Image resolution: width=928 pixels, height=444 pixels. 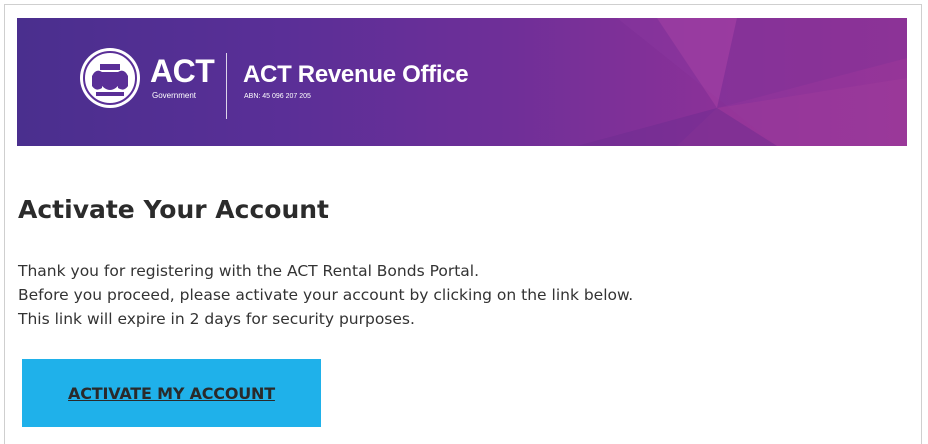 What do you see at coordinates (277, 96) in the screenshot?
I see `abn-text: ABN: 45 096 207 205` at bounding box center [277, 96].